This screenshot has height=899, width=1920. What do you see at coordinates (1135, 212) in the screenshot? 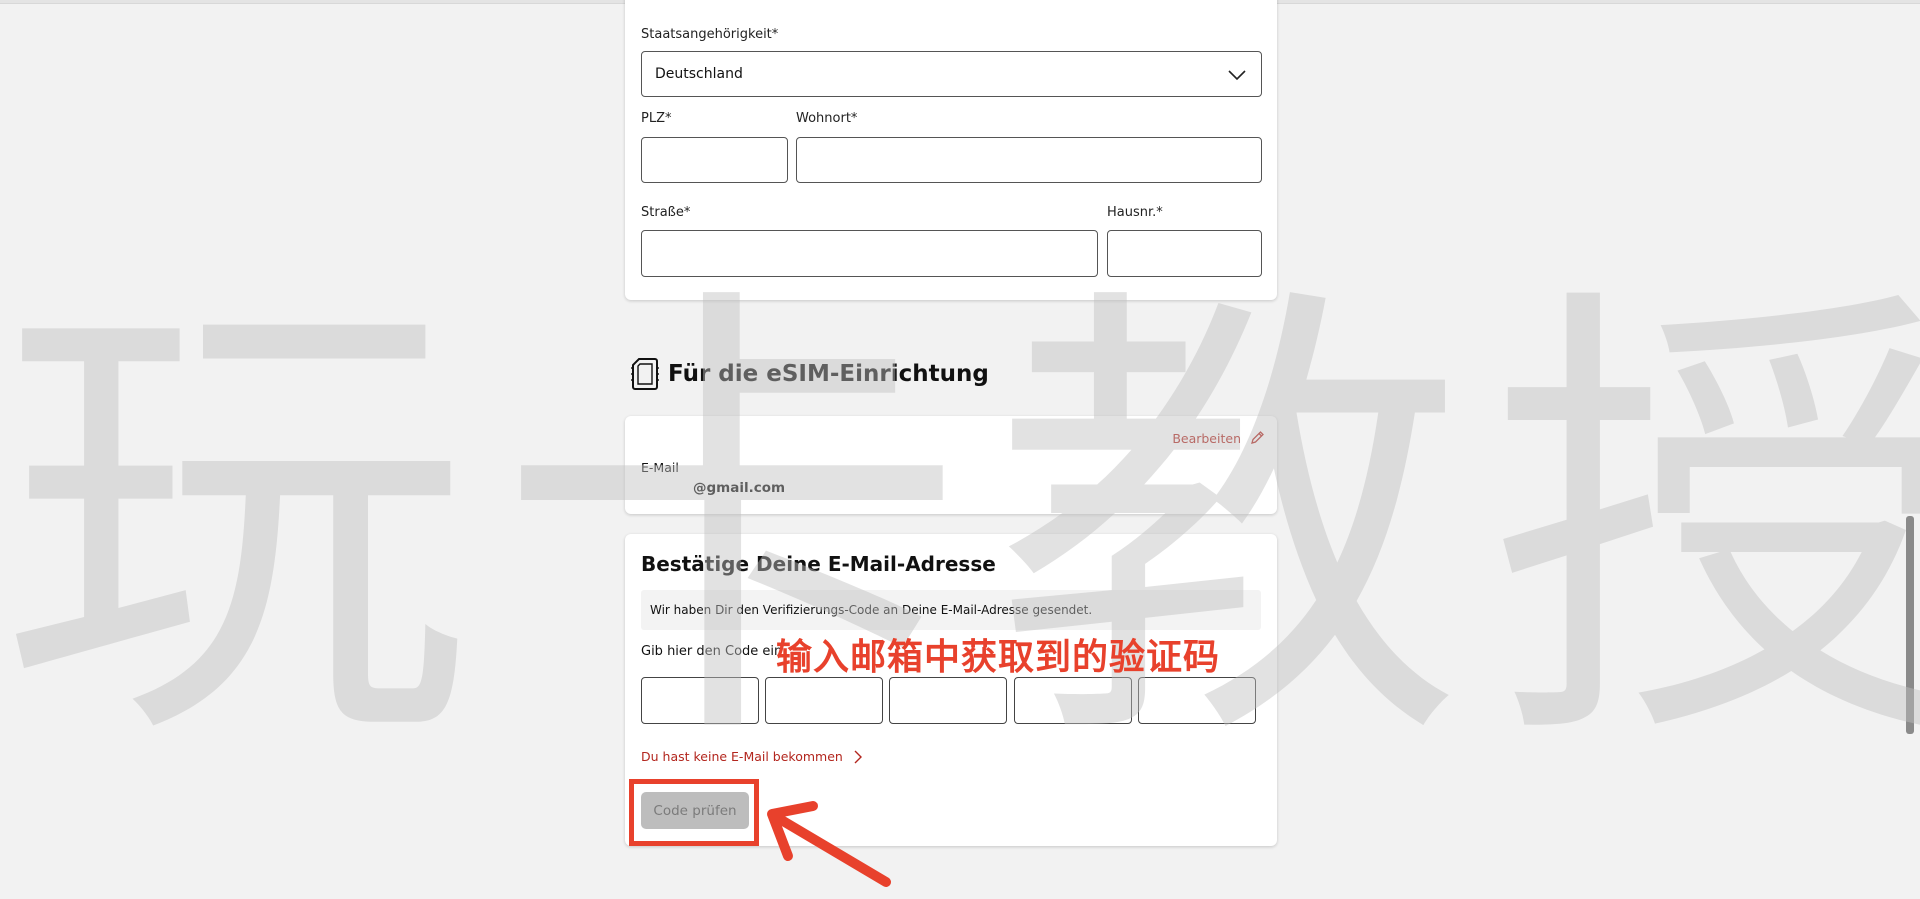
I see `house-number-label: Hausnr.*` at bounding box center [1135, 212].